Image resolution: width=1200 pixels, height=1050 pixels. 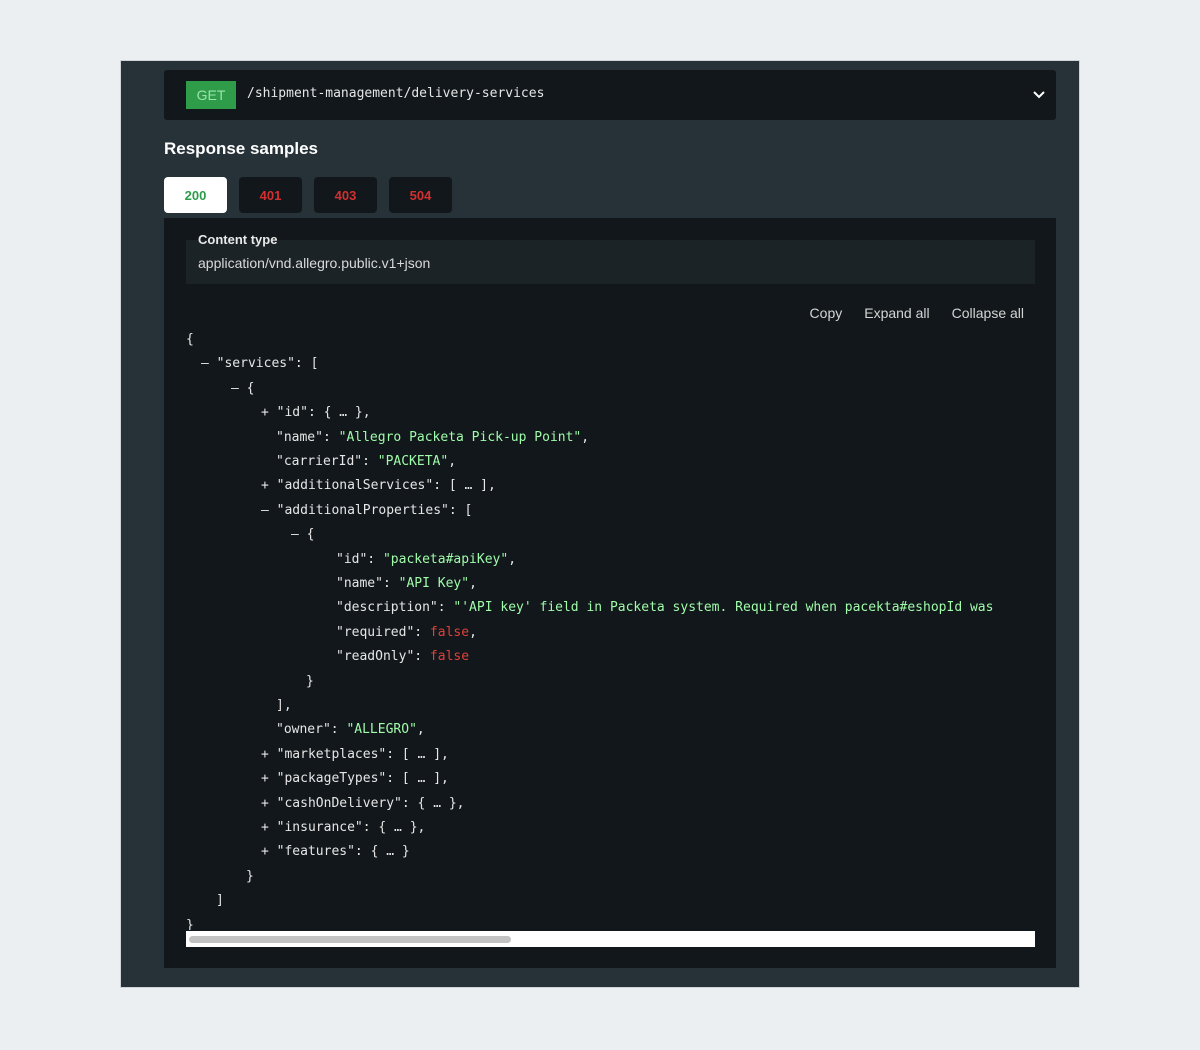 I want to click on json-value: "packeta#apiKey", so click(x=445, y=559).